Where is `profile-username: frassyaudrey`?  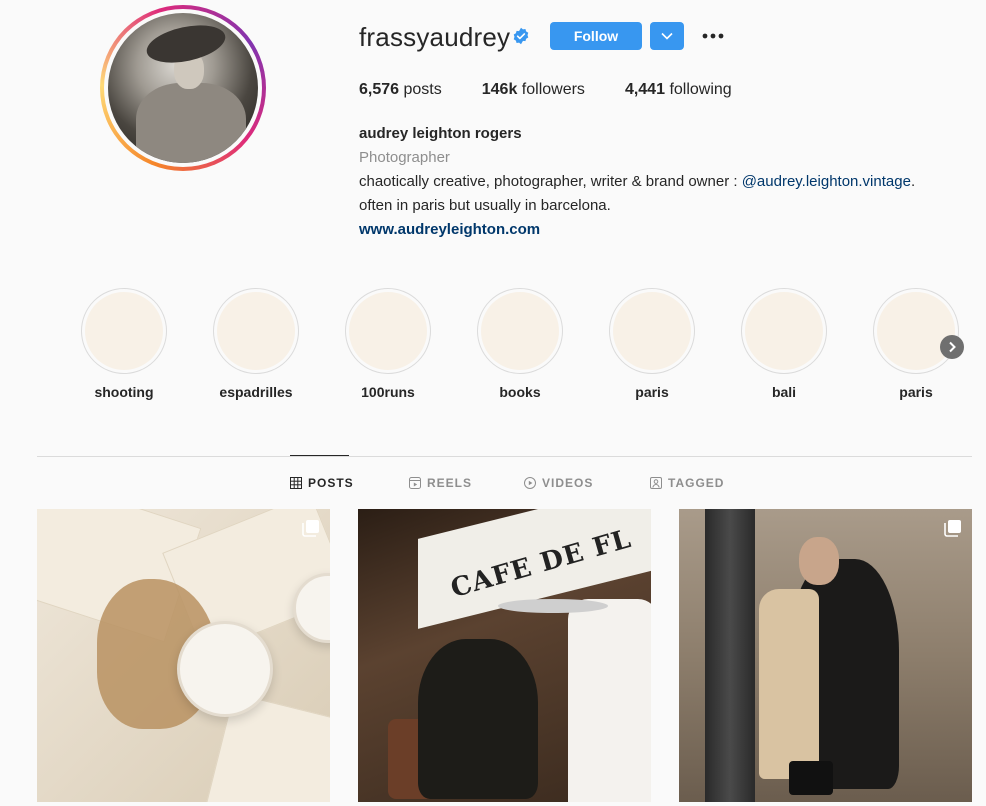
profile-username: frassyaudrey is located at coordinates (435, 37).